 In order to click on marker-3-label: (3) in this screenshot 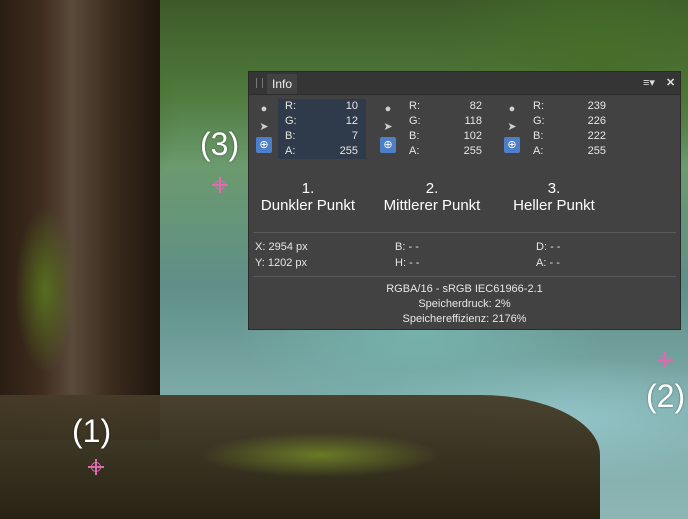, I will do `click(220, 144)`.